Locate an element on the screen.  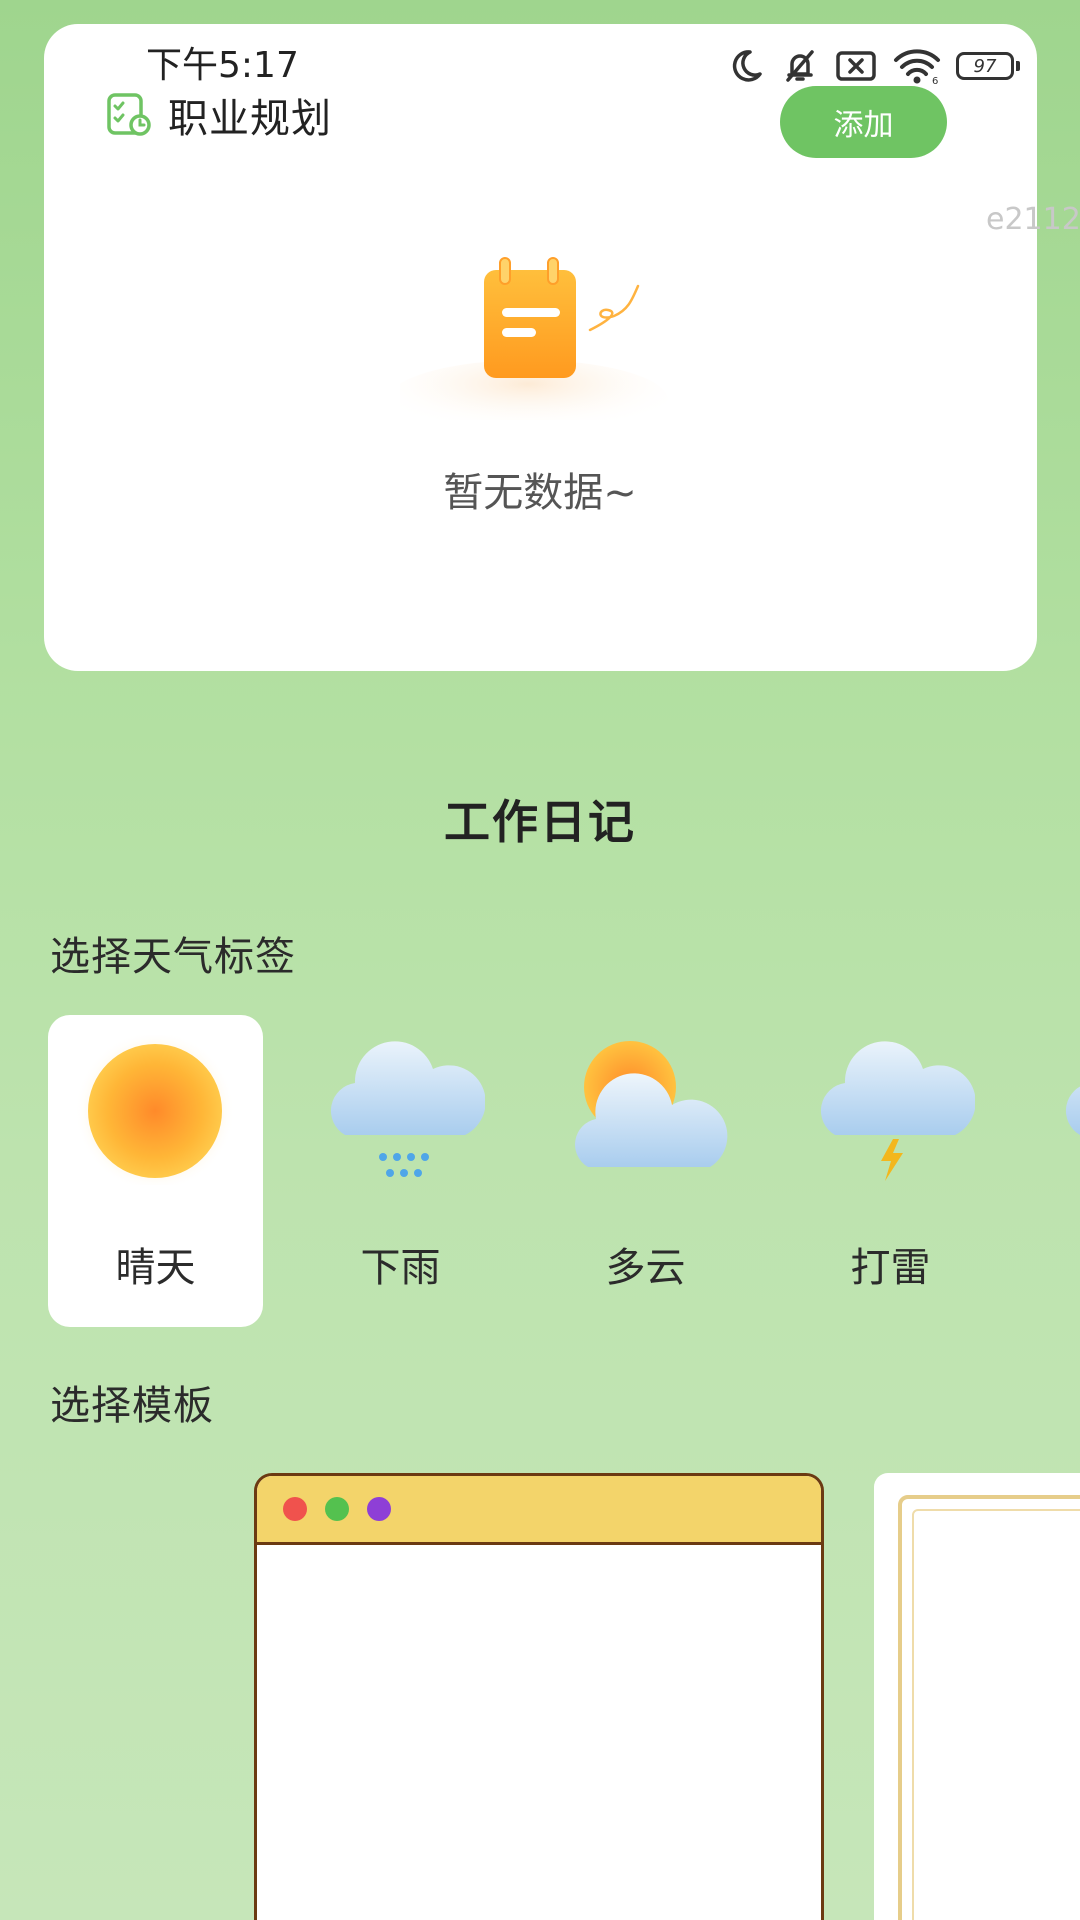
cloudy-icon is located at coordinates (651, 1104).